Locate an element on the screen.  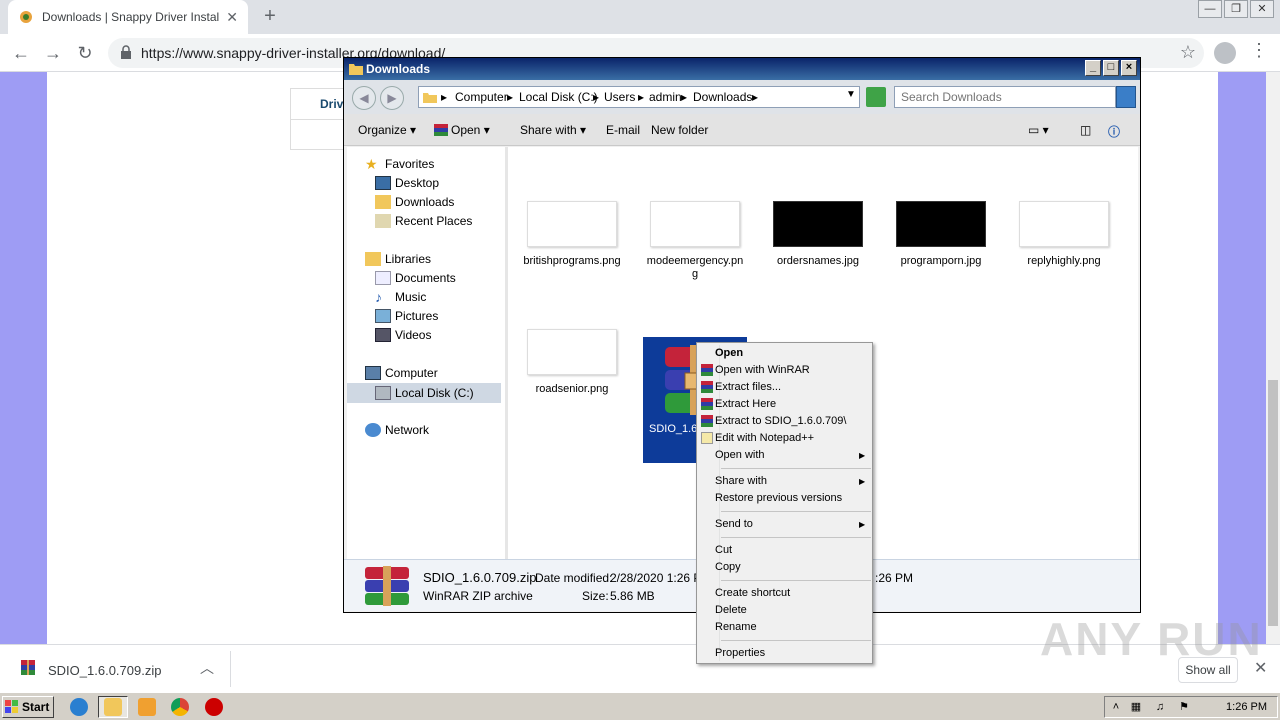
breadcrumb-downloads: Downloads is located at coordinates (722, 97).